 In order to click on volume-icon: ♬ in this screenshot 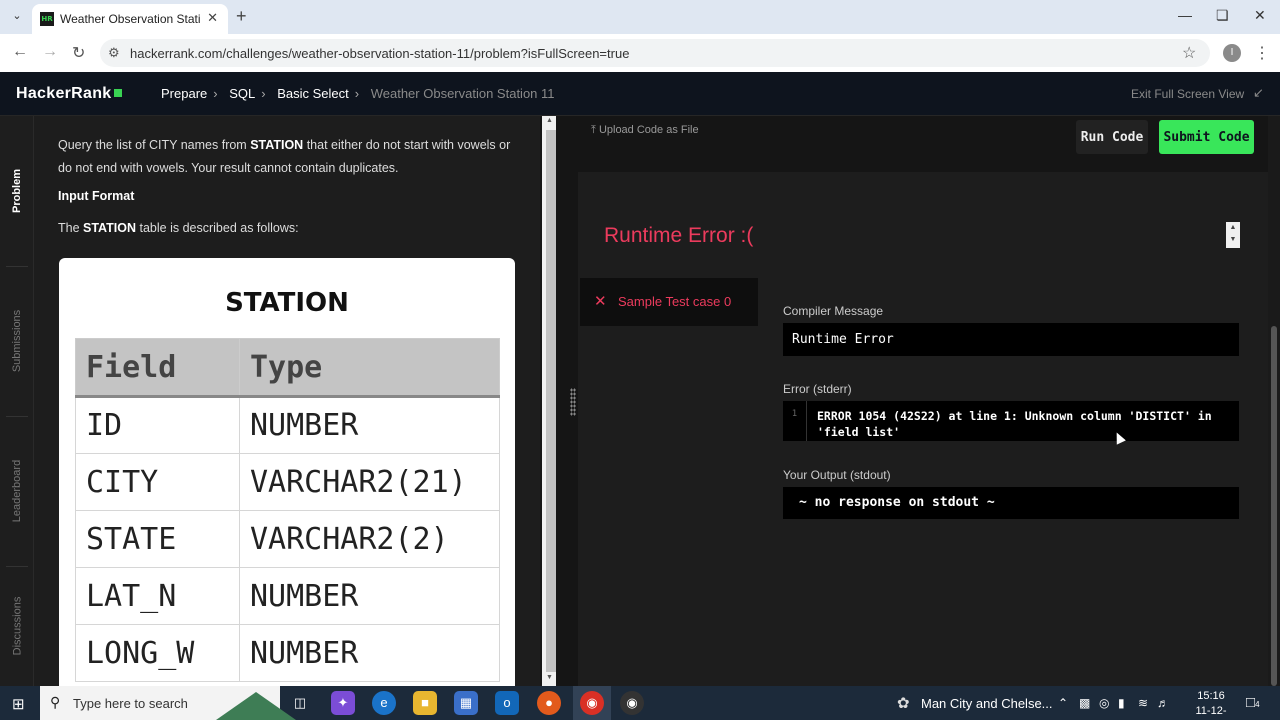, I will do `click(1163, 703)`.